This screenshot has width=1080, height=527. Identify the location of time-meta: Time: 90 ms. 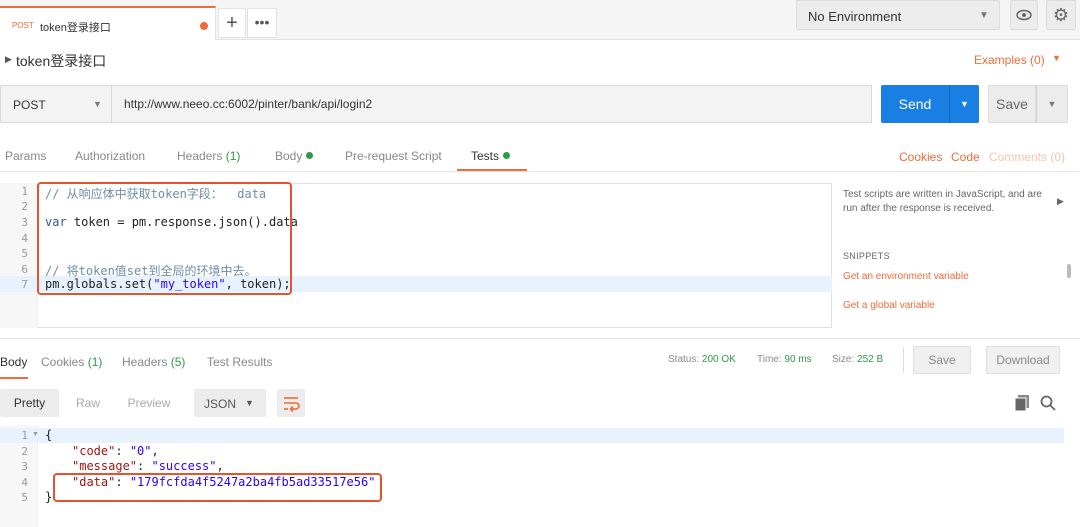
(784, 359).